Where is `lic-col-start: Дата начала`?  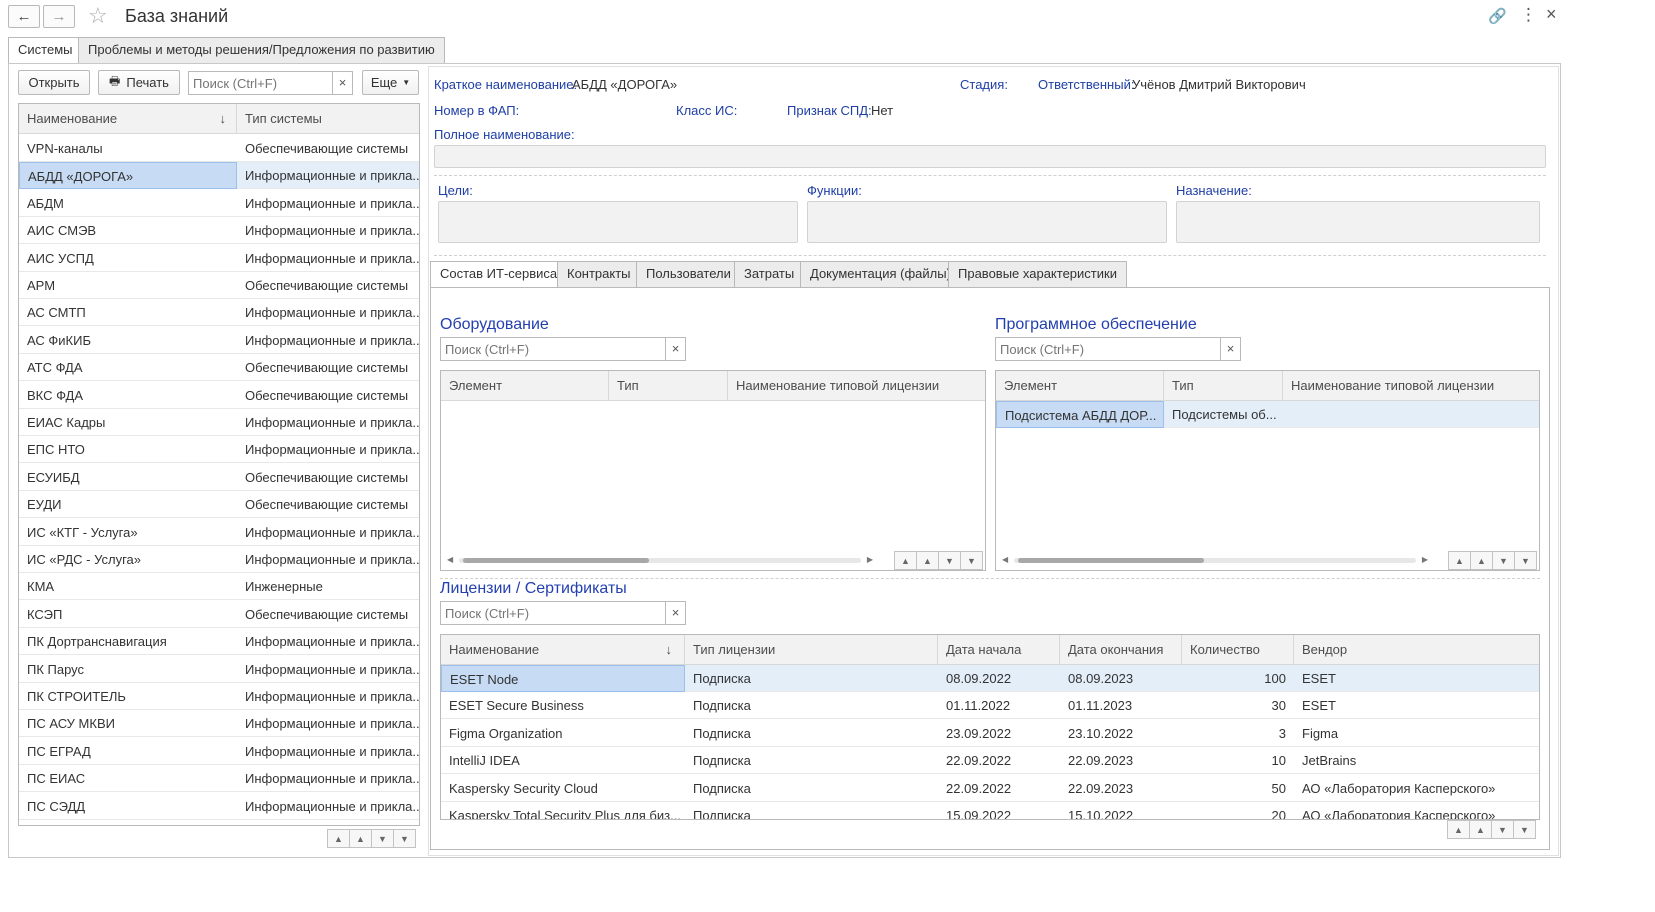
lic-col-start: Дата начала is located at coordinates (999, 650).